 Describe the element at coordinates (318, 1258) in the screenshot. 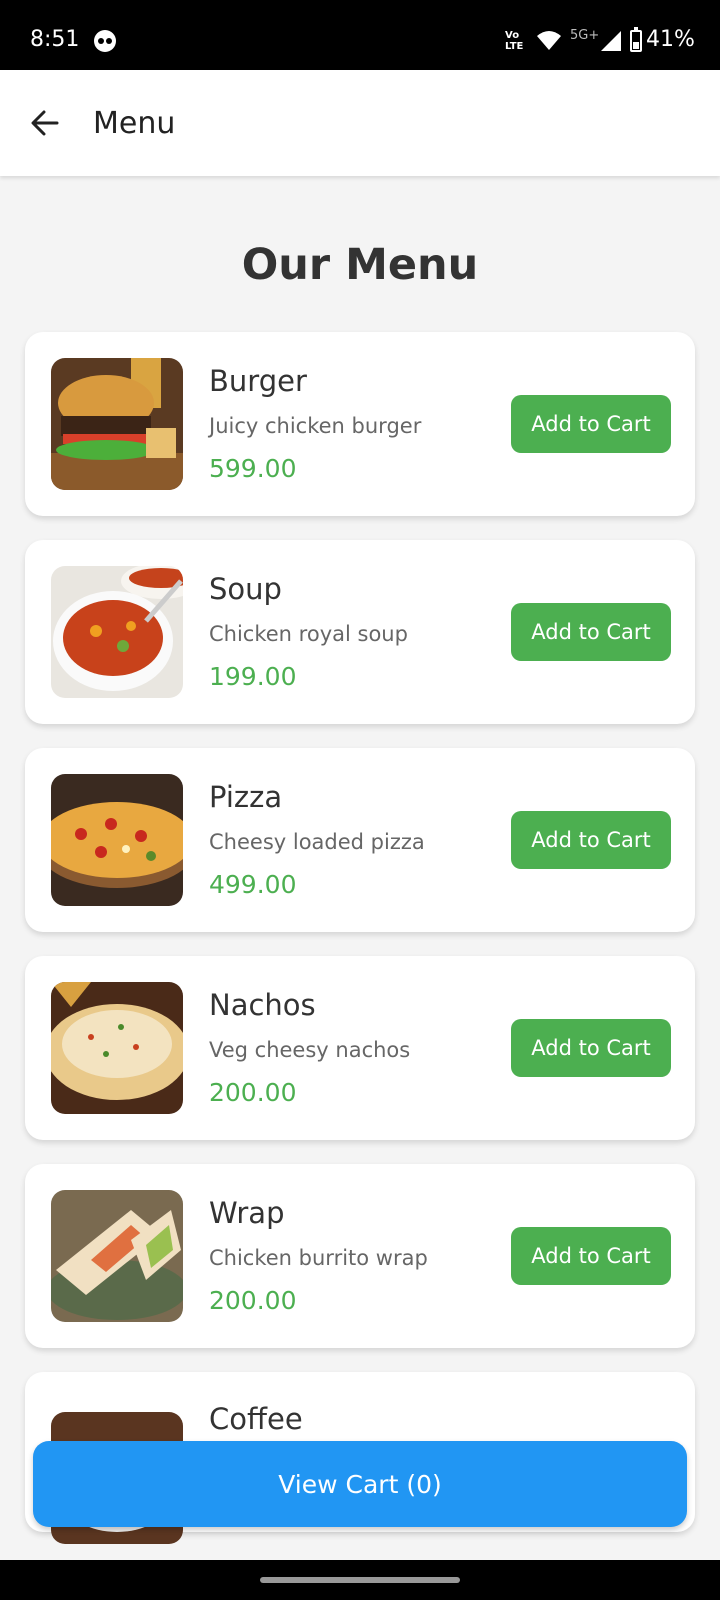

I see `item-description: Chicken burrito wrap` at that location.